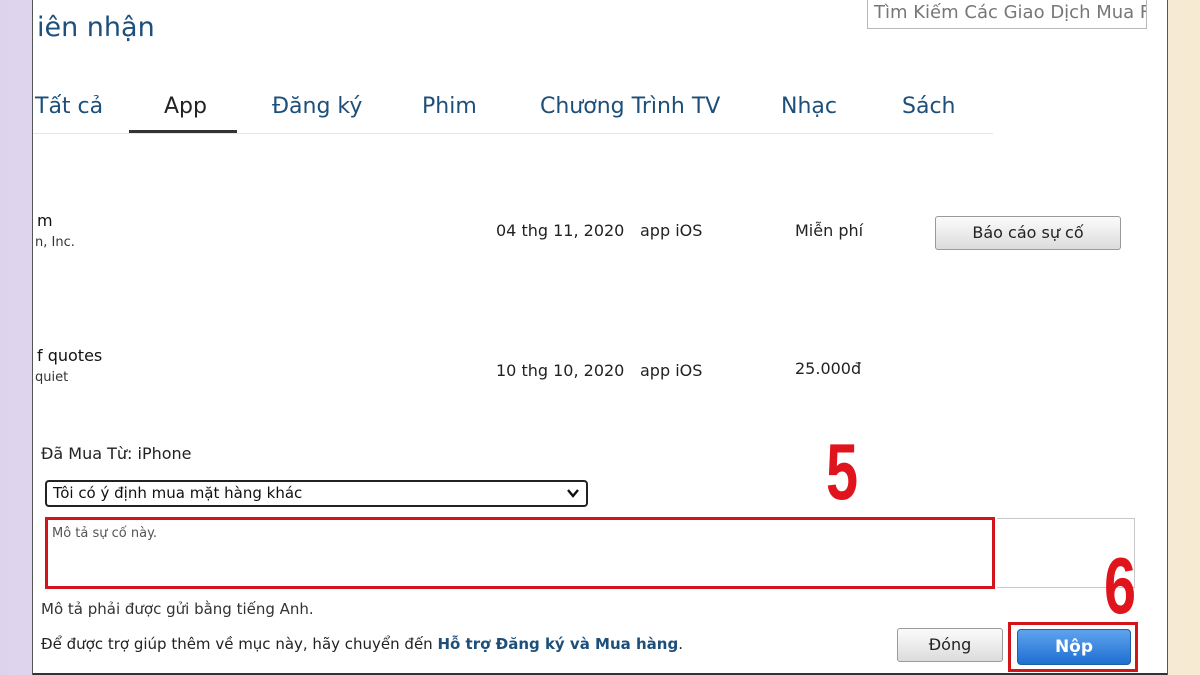  Describe the element at coordinates (1074, 647) in the screenshot. I see `submit-button: Nộp` at that location.